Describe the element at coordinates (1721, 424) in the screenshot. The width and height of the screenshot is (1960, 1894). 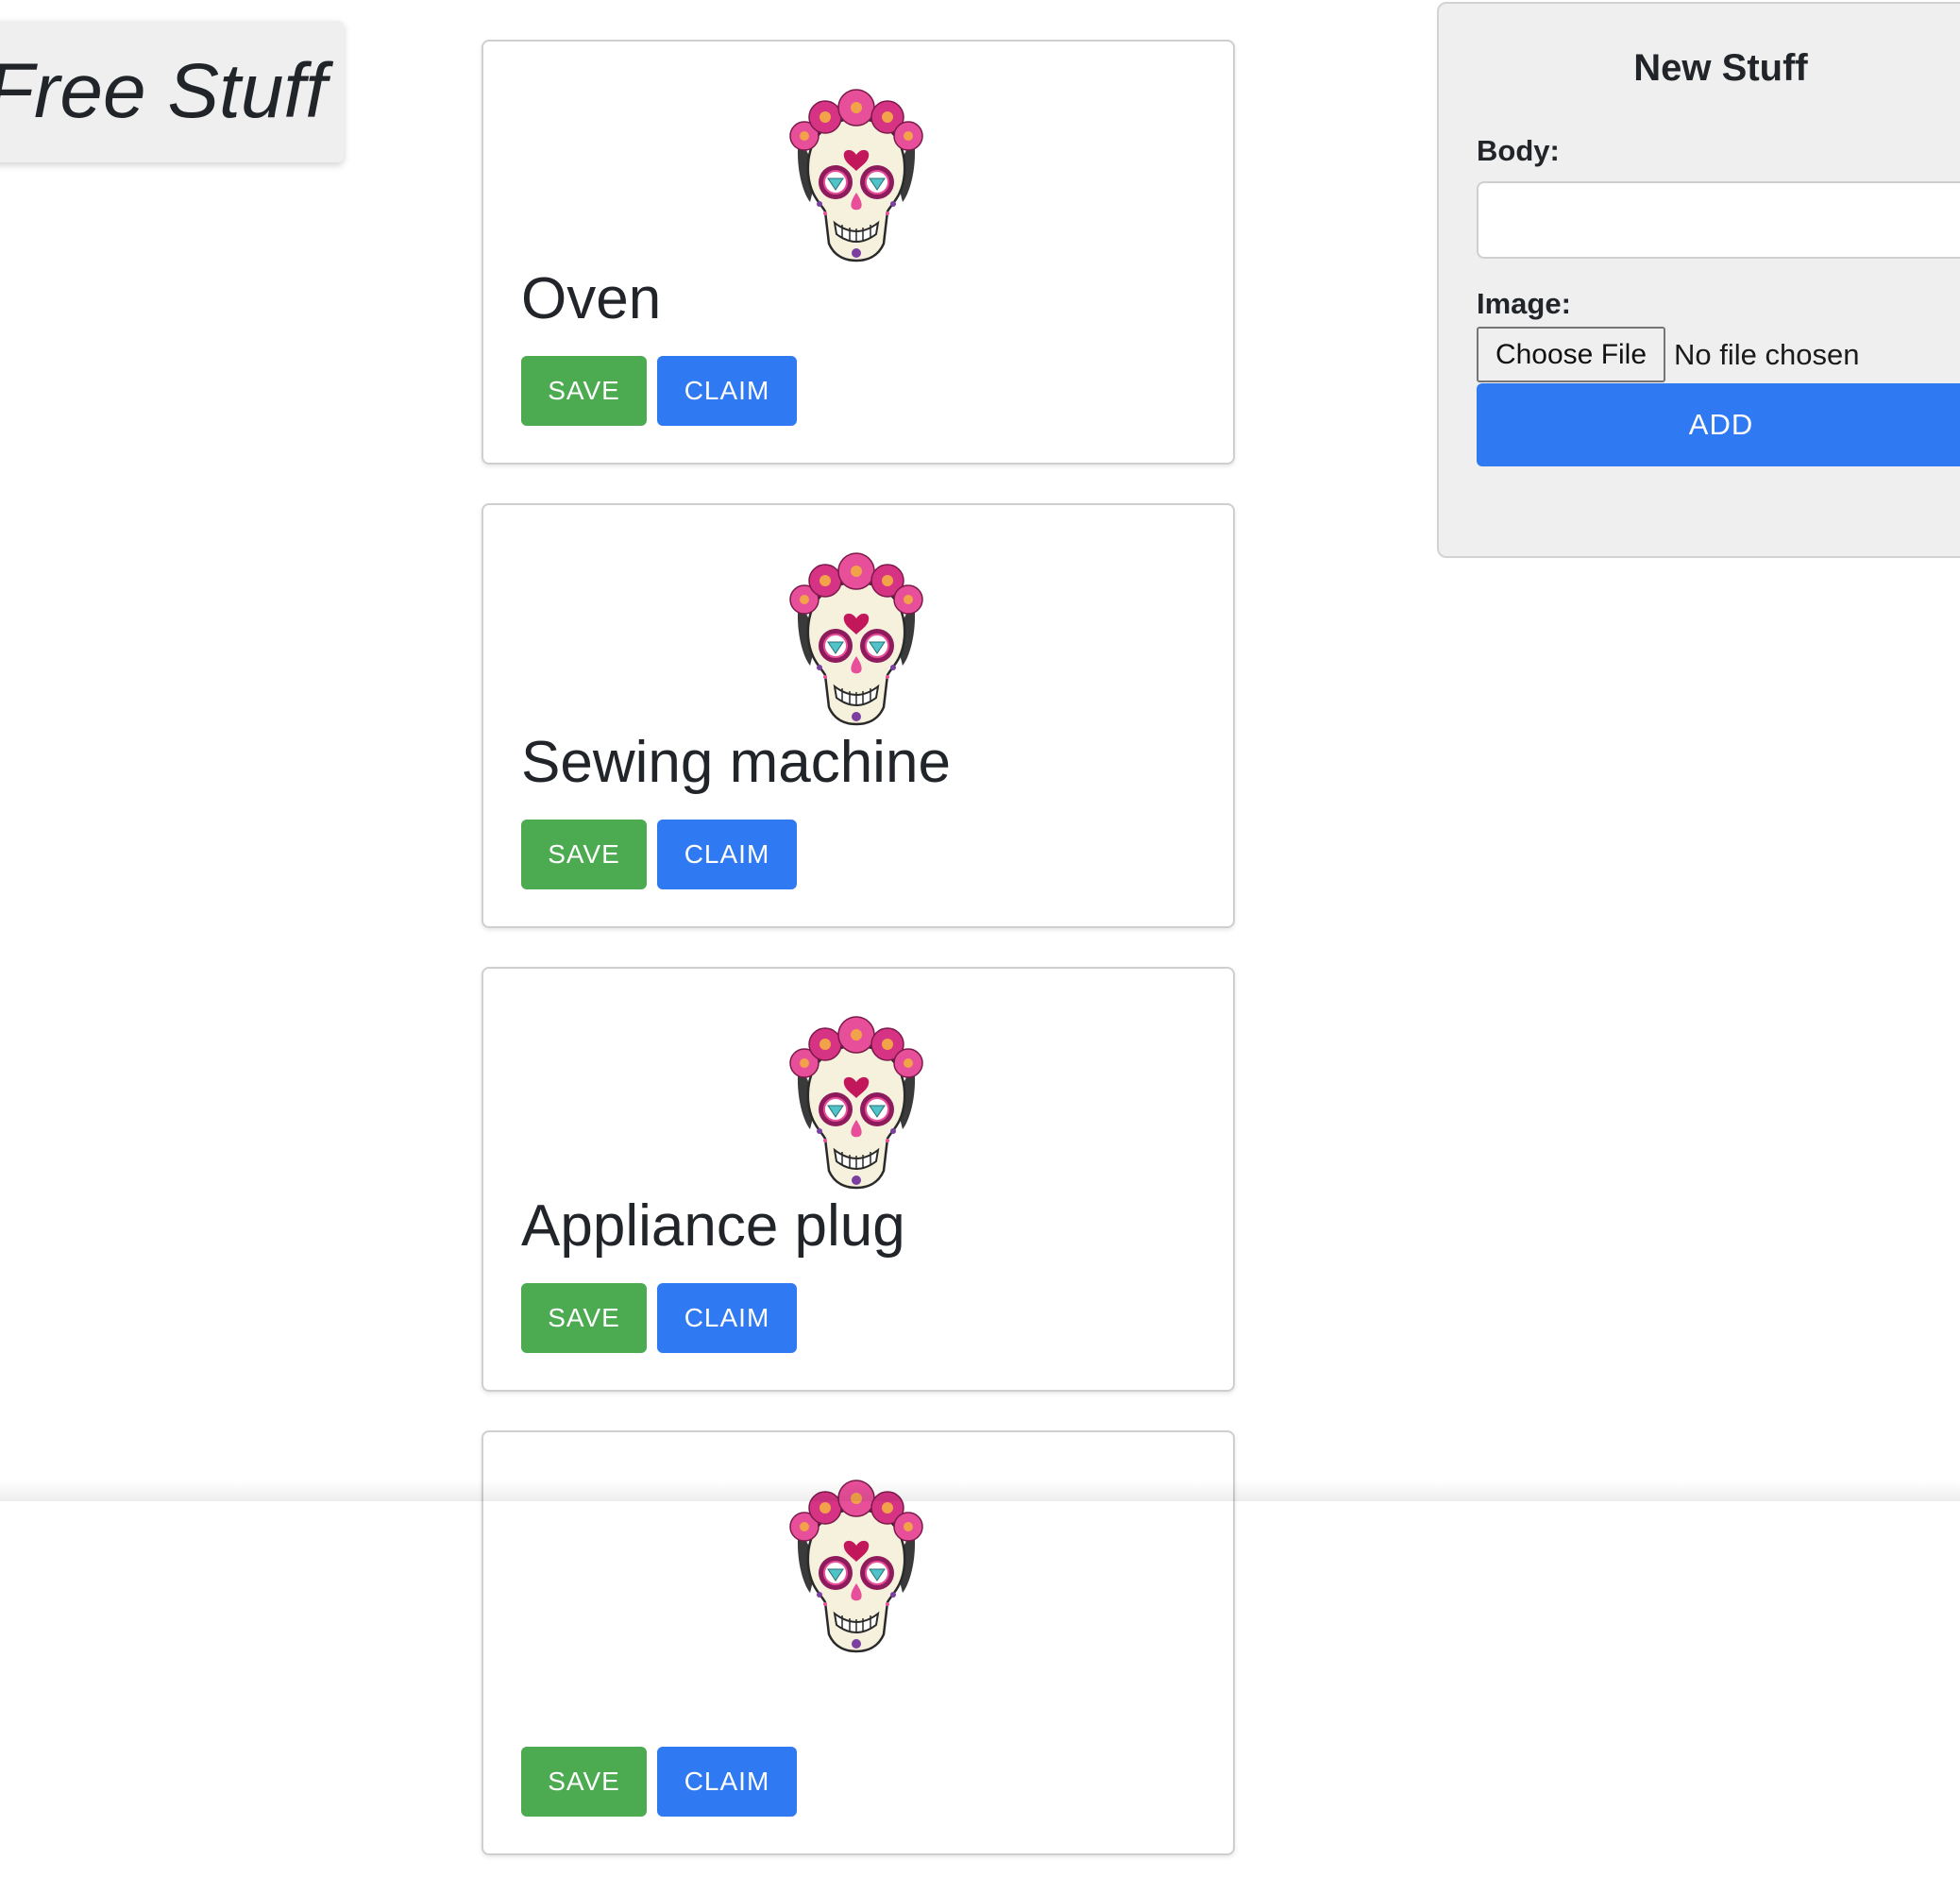
I see `add-button-label: ADD` at that location.